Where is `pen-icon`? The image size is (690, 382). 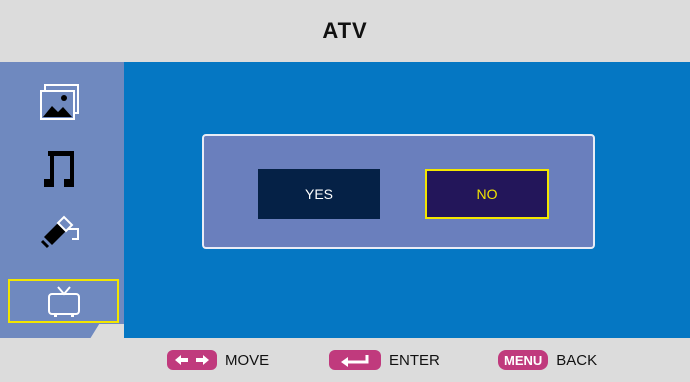 pen-icon is located at coordinates (59, 232).